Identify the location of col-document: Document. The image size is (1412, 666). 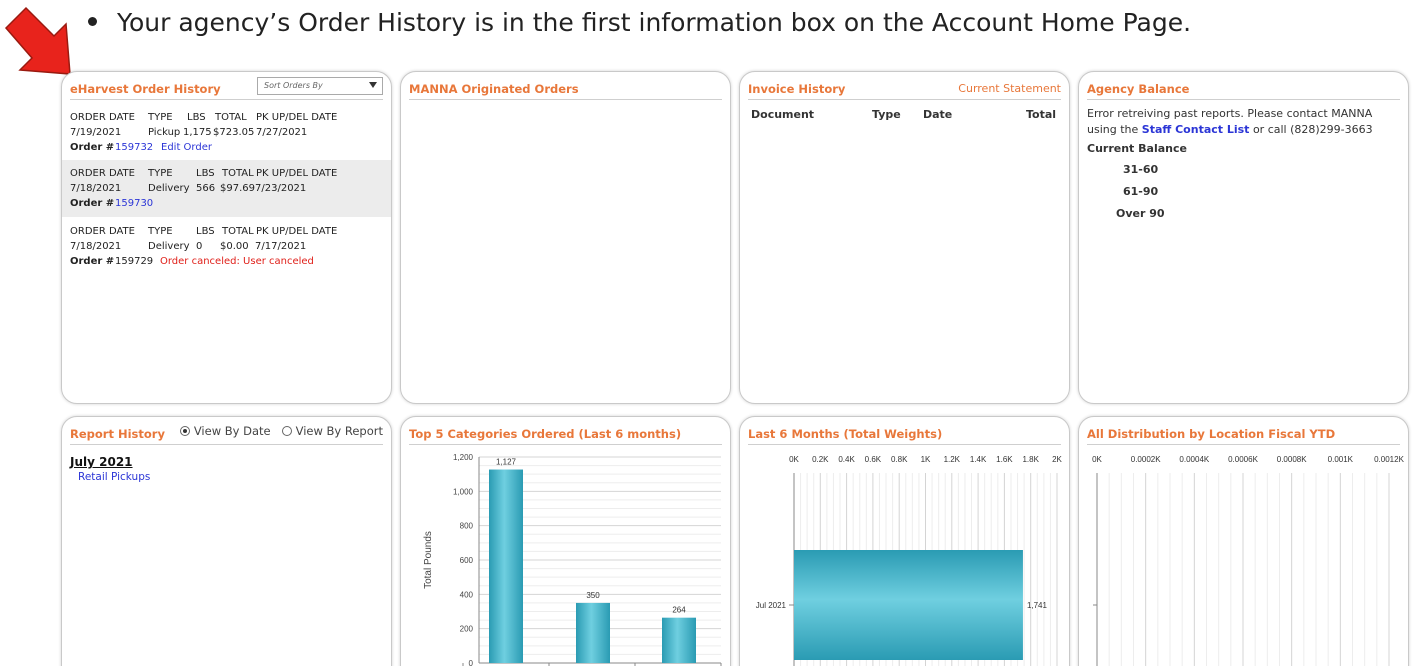
(783, 114).